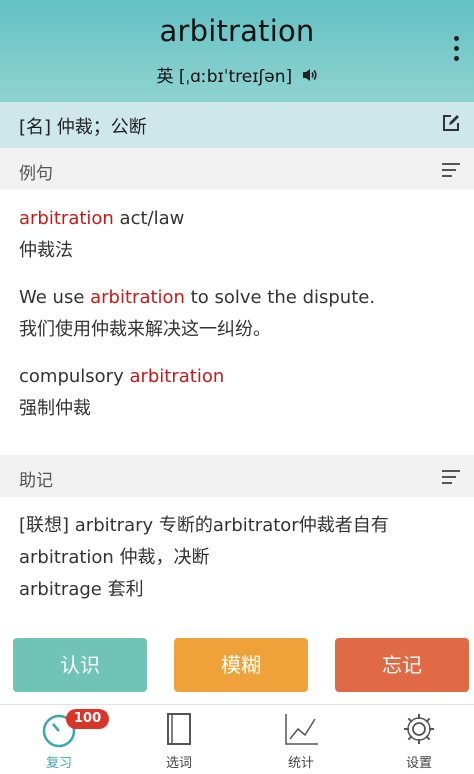 This screenshot has width=474, height=774. Describe the element at coordinates (418, 763) in the screenshot. I see `tab-label: 设置` at that location.